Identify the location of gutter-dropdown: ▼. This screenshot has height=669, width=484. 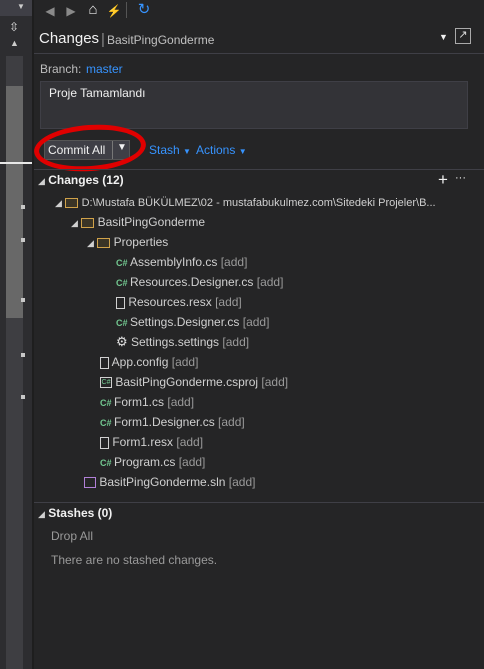
(16, 8).